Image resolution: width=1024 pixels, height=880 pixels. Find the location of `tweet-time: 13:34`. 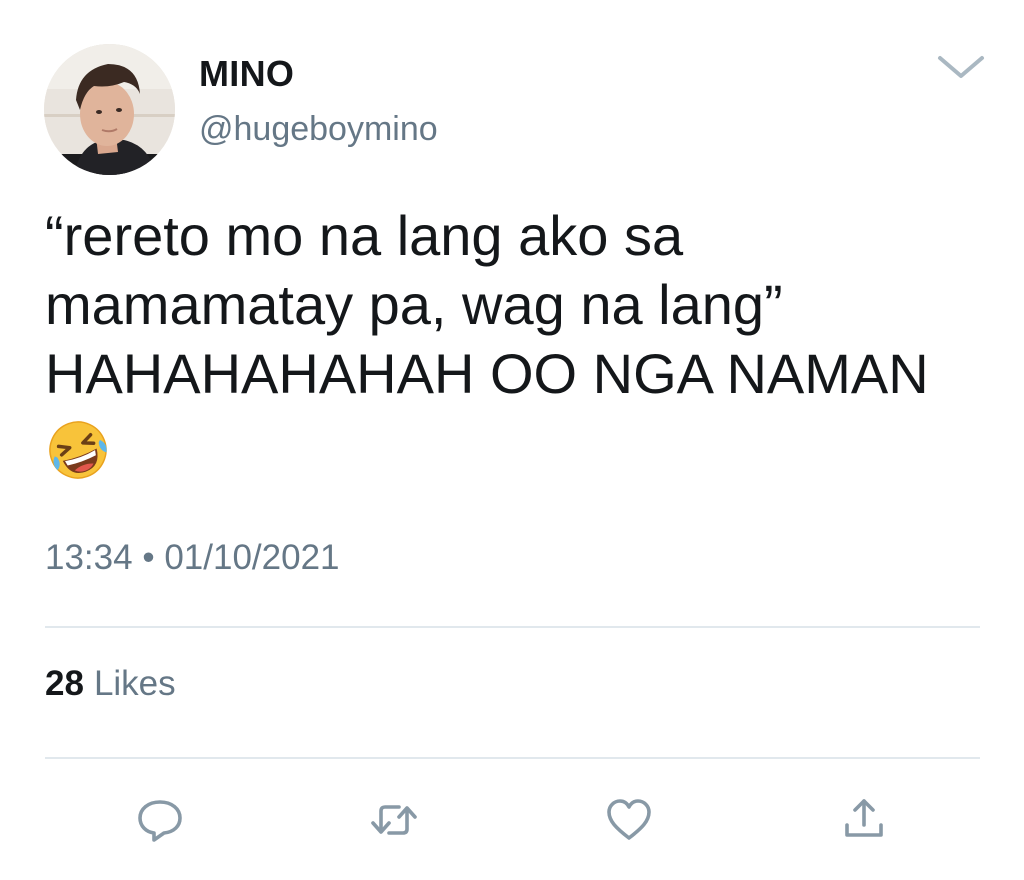

tweet-time: 13:34 is located at coordinates (89, 557).